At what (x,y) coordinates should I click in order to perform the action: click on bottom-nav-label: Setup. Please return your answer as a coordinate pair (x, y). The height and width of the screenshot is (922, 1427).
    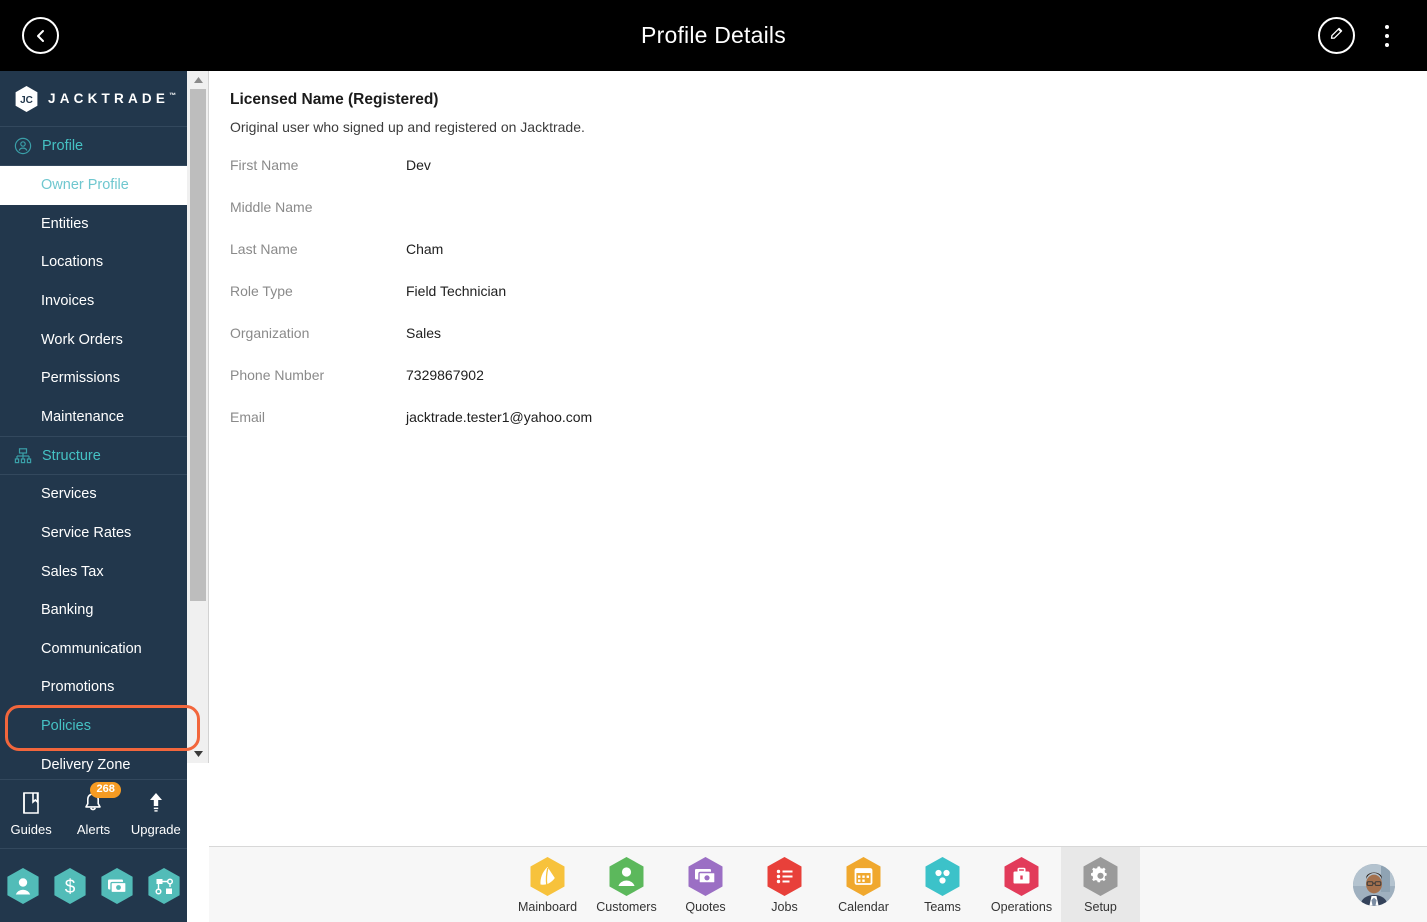
    Looking at the image, I should click on (1100, 907).